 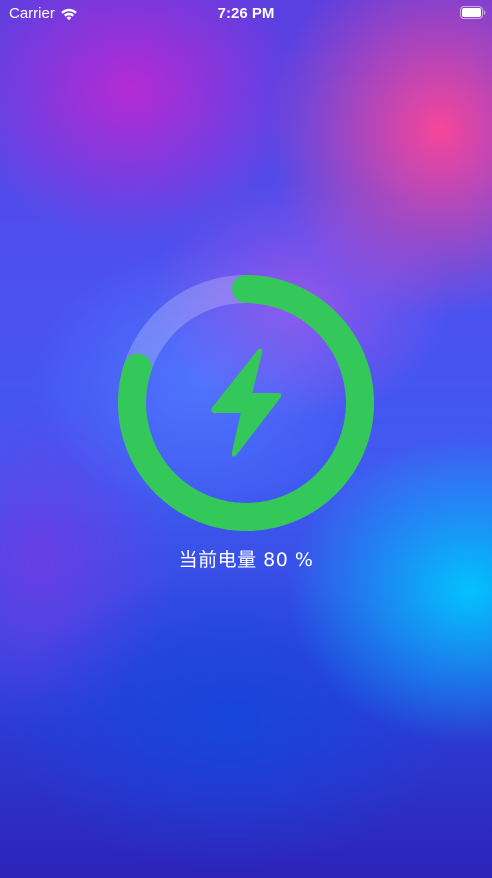 What do you see at coordinates (473, 12) in the screenshot?
I see `battery-icon` at bounding box center [473, 12].